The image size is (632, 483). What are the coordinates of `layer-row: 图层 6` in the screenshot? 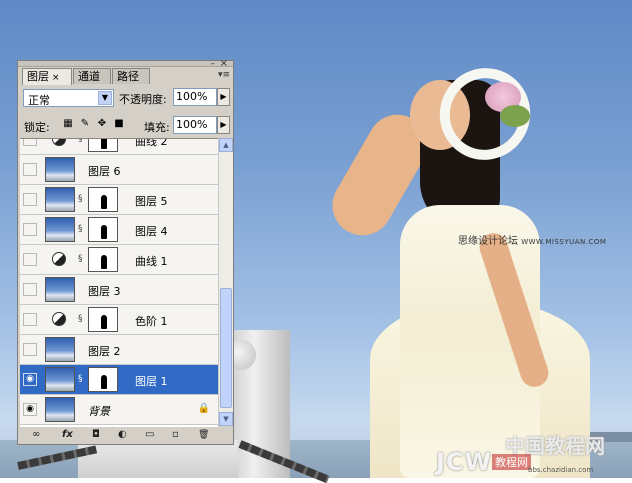 It's located at (119, 170).